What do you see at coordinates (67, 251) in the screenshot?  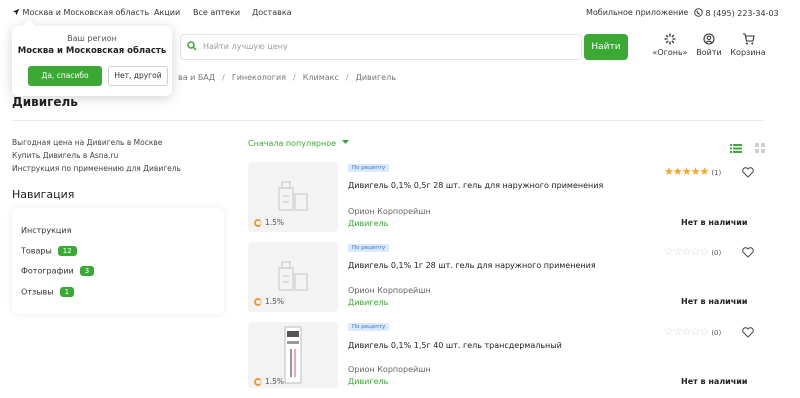 I see `count-badge: 12` at bounding box center [67, 251].